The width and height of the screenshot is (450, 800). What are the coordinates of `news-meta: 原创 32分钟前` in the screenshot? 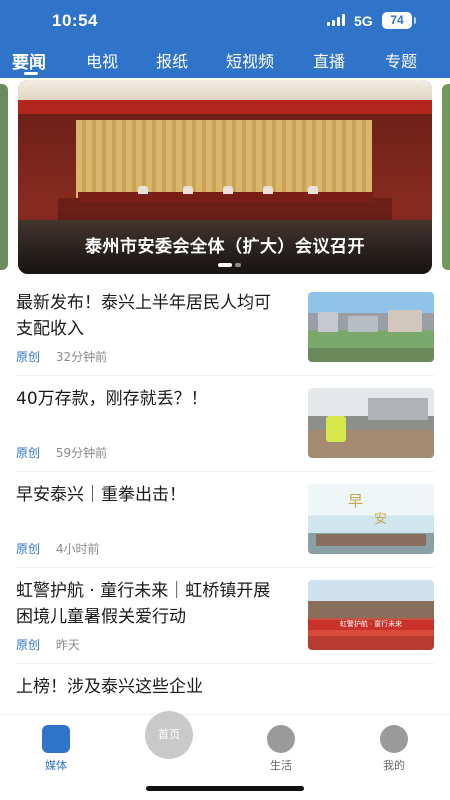 It's located at (61, 356).